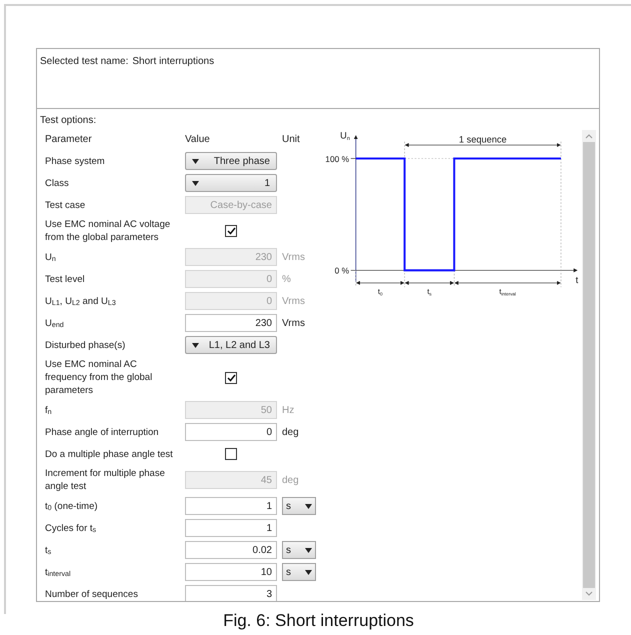  I want to click on input-field: 10, so click(231, 572).